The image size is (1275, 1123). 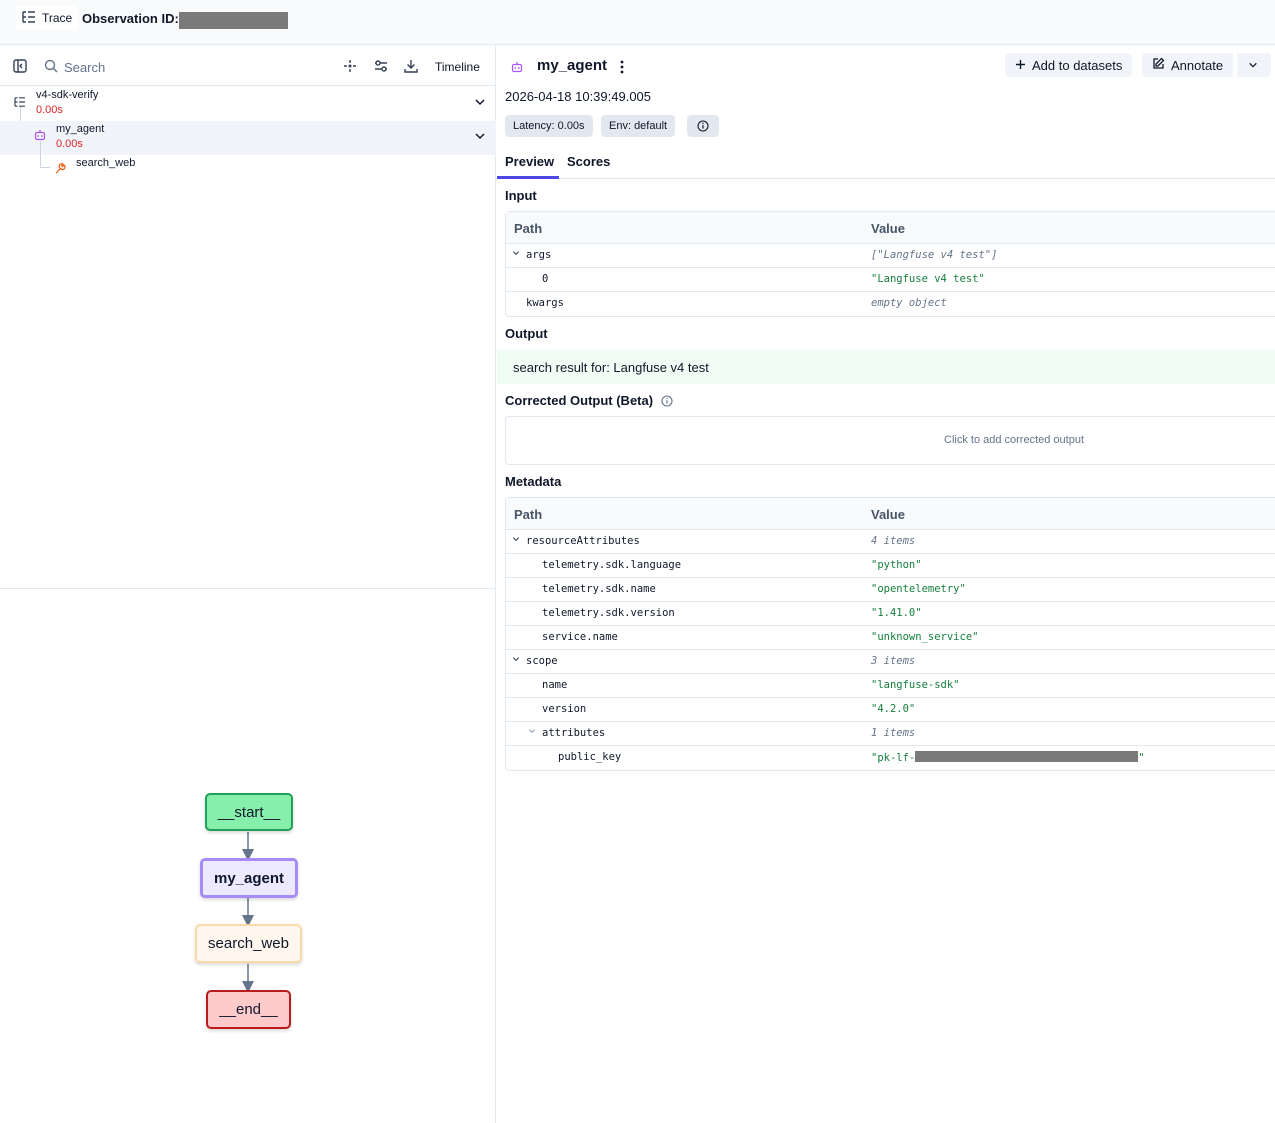 I want to click on tree-item-name: v4-sdk-verify, so click(x=67, y=95).